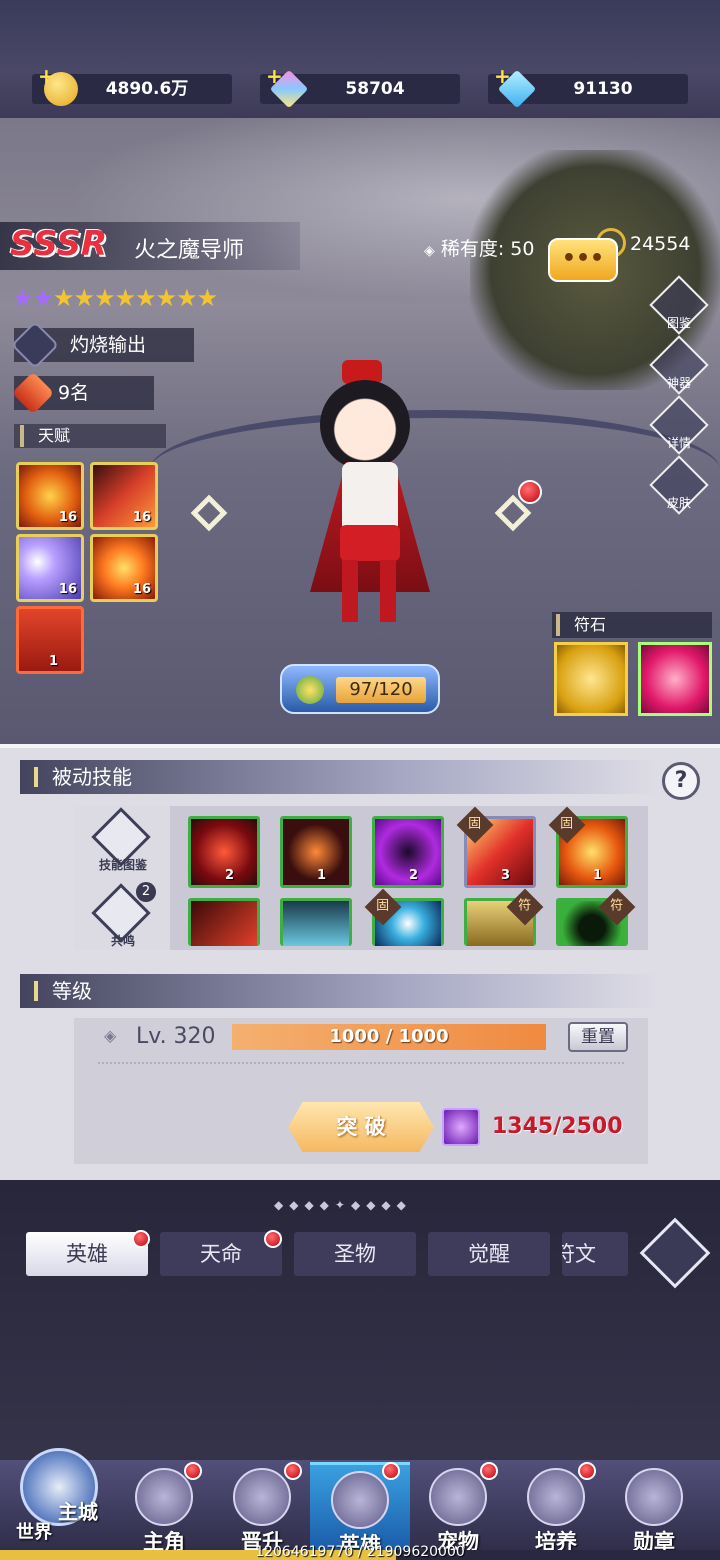  Describe the element at coordinates (224, 852) in the screenshot. I see `passive-skill-demon: 2` at that location.